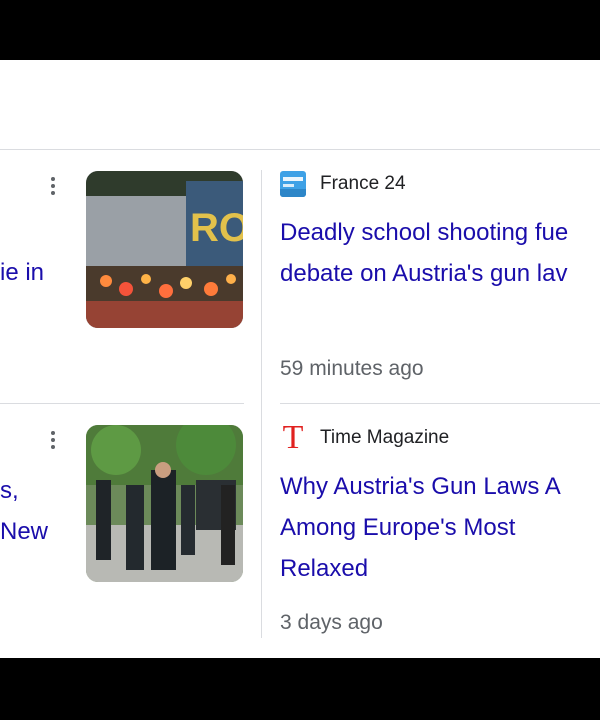  What do you see at coordinates (24, 531) in the screenshot?
I see `left-card-2-headline-fragment-2: New` at bounding box center [24, 531].